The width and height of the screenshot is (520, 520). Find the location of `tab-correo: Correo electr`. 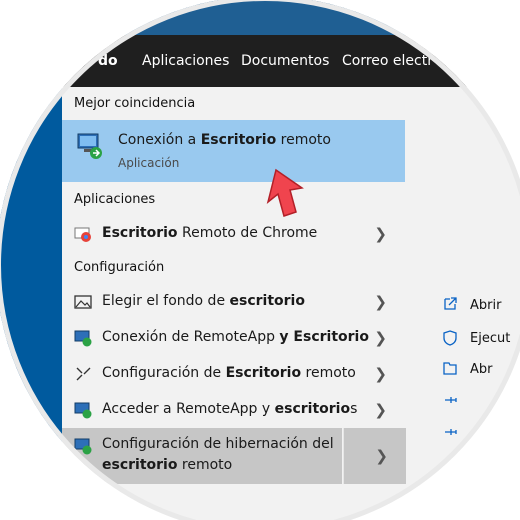

tab-correo: Correo electr is located at coordinates (387, 61).